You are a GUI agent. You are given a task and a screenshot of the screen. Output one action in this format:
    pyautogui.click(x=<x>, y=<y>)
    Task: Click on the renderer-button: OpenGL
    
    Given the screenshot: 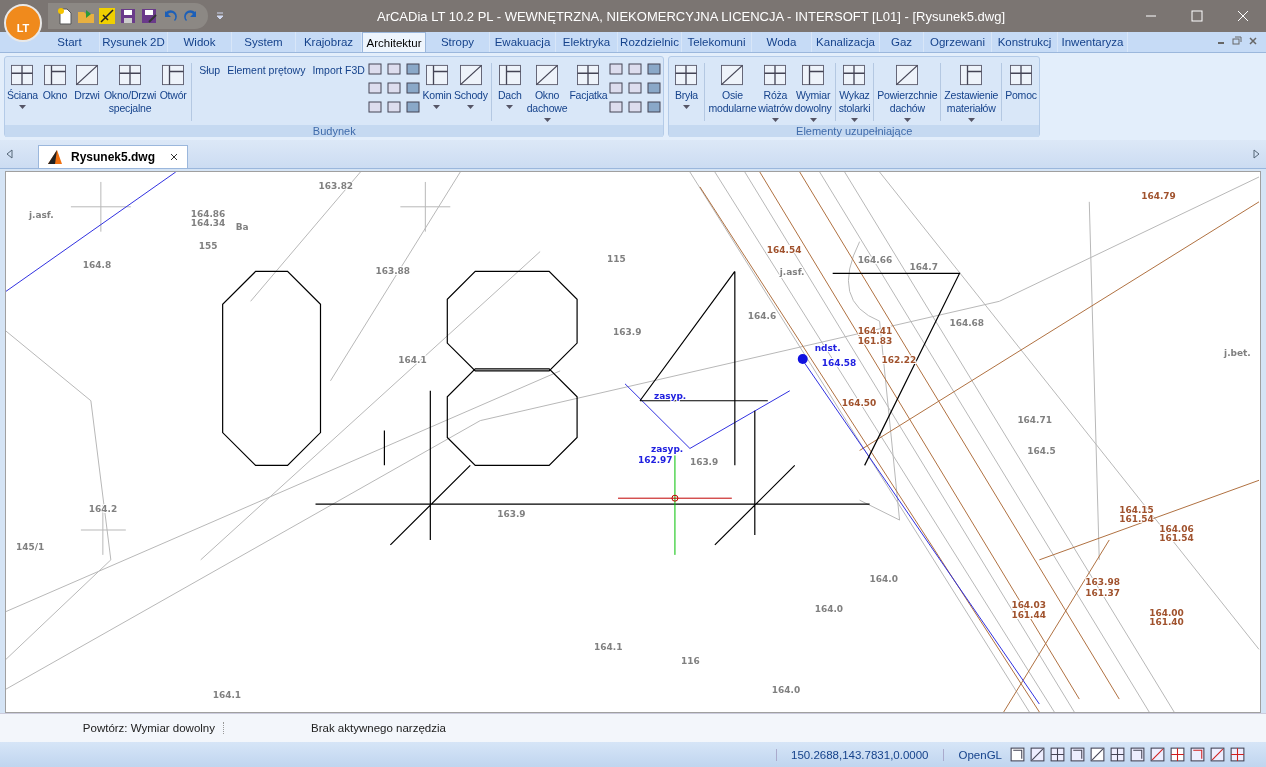 What is the action you would take?
    pyautogui.click(x=980, y=754)
    